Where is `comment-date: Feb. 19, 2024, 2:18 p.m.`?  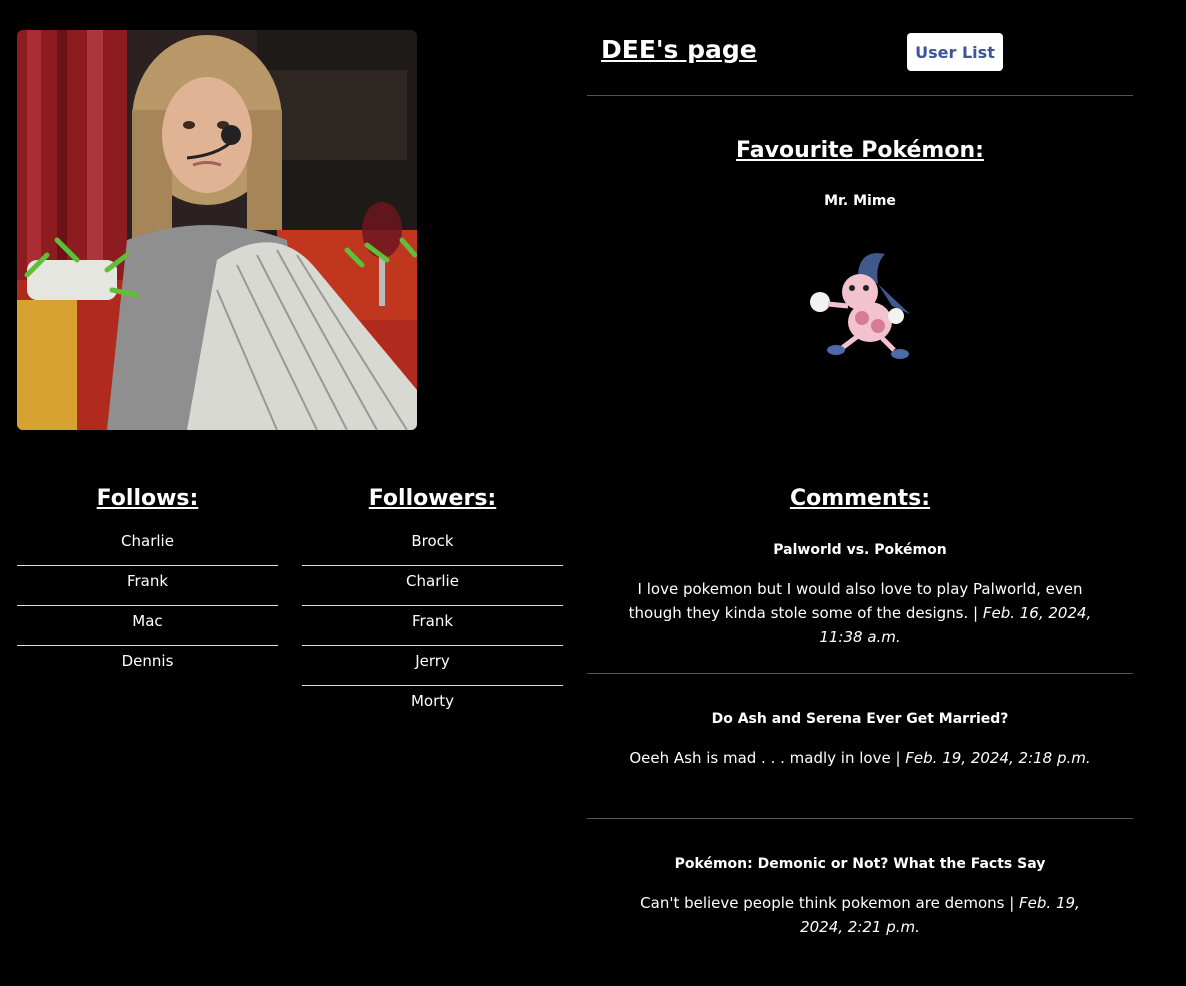 comment-date: Feb. 19, 2024, 2:18 p.m. is located at coordinates (998, 758).